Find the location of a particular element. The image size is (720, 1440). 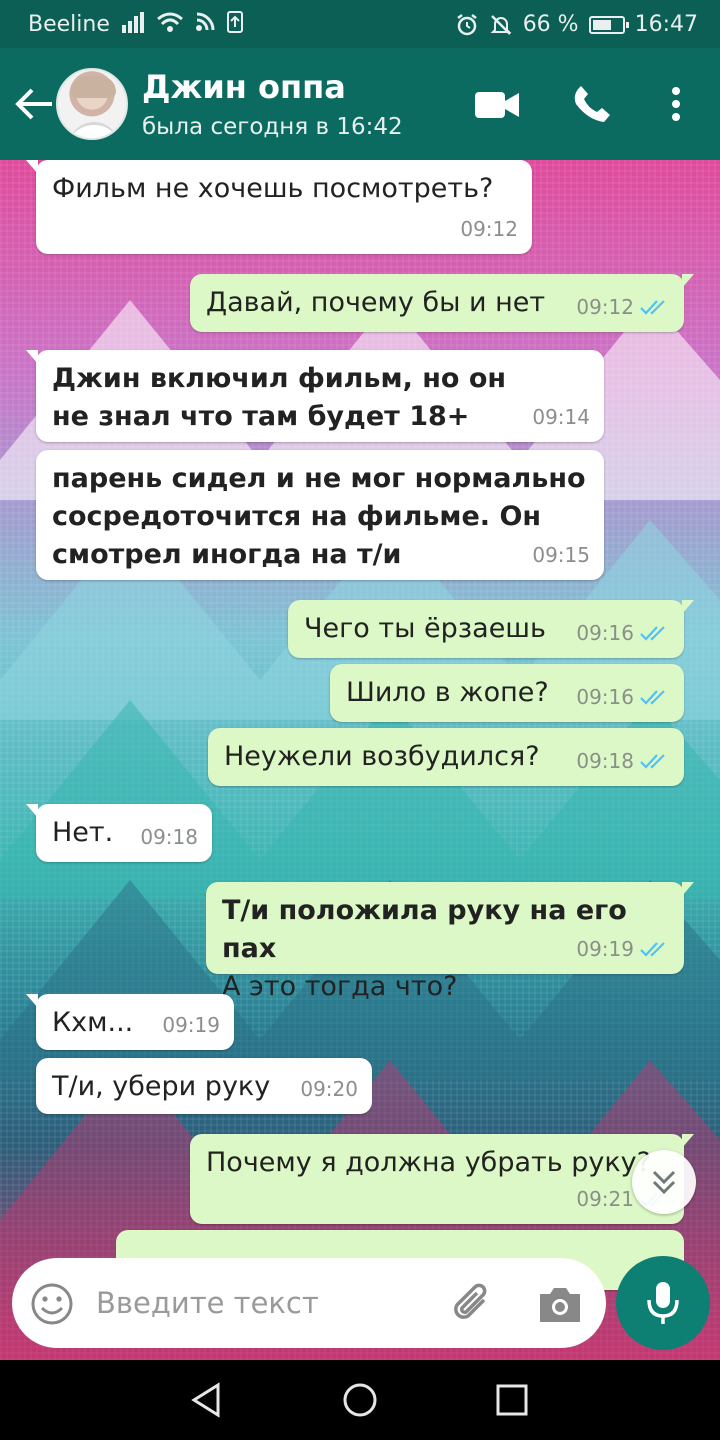

message-outgoing: Давай, почему бы и нет 09:12 is located at coordinates (442, 303).